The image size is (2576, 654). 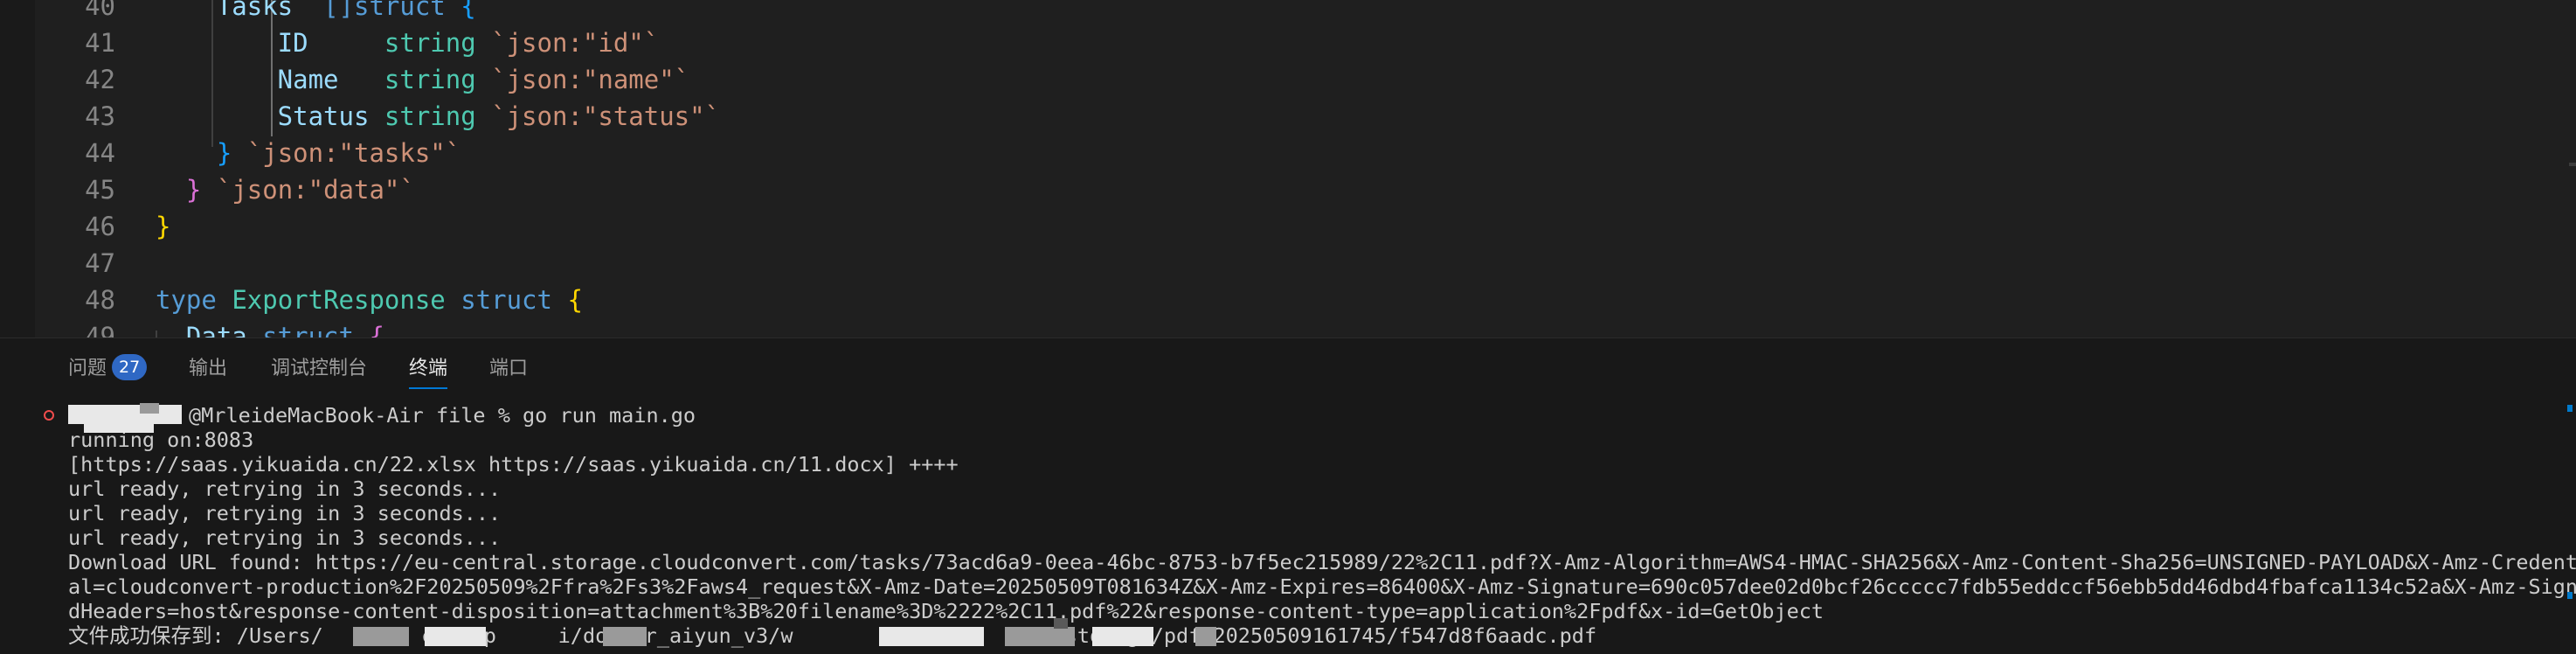 What do you see at coordinates (270, 43) in the screenshot?
I see `code-token: ID` at bounding box center [270, 43].